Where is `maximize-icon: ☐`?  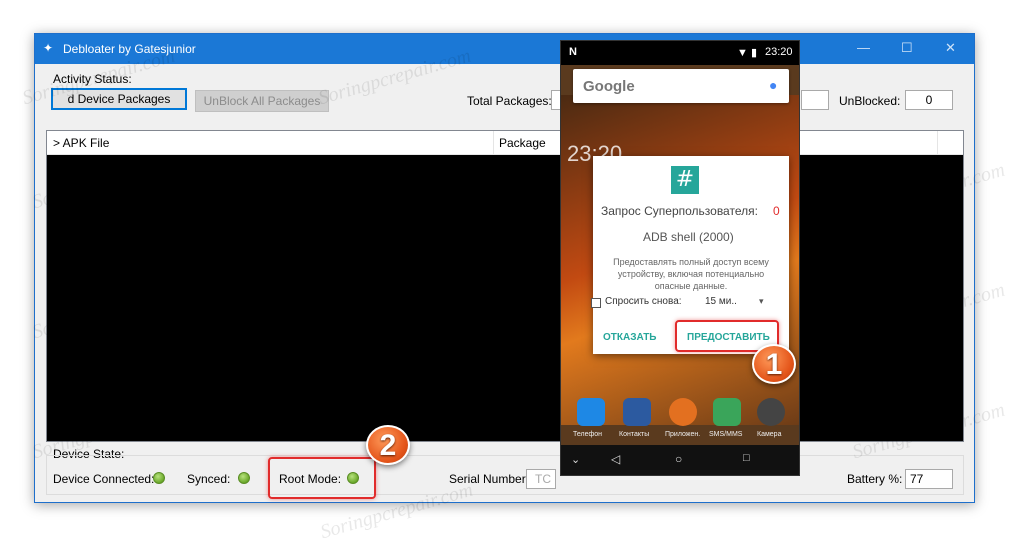
maximize-icon: ☐ is located at coordinates (907, 48).